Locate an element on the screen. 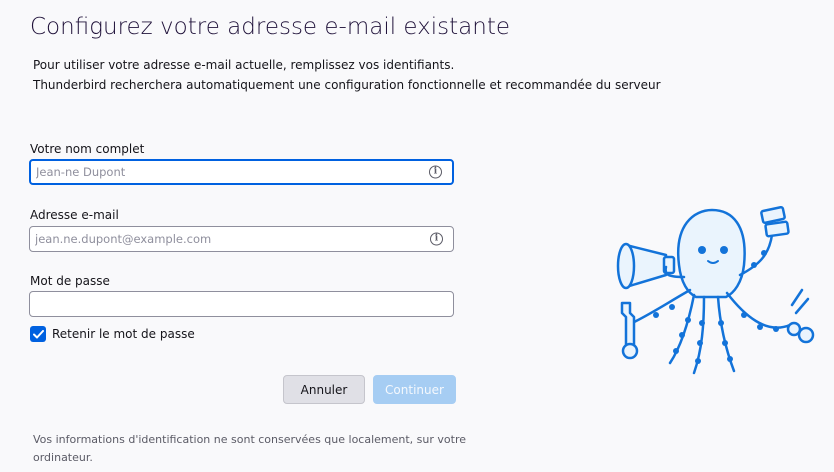 The image size is (834, 472). password-input is located at coordinates (241, 304).